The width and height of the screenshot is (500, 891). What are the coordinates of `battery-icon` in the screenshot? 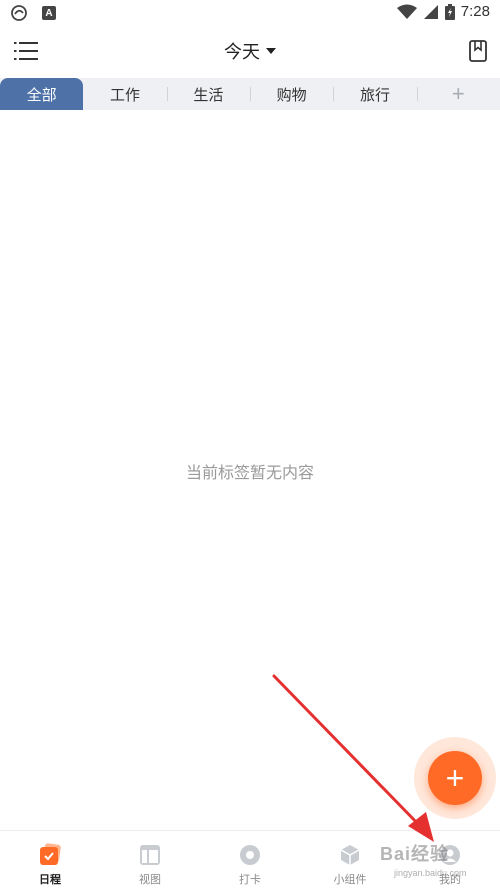 It's located at (449, 11).